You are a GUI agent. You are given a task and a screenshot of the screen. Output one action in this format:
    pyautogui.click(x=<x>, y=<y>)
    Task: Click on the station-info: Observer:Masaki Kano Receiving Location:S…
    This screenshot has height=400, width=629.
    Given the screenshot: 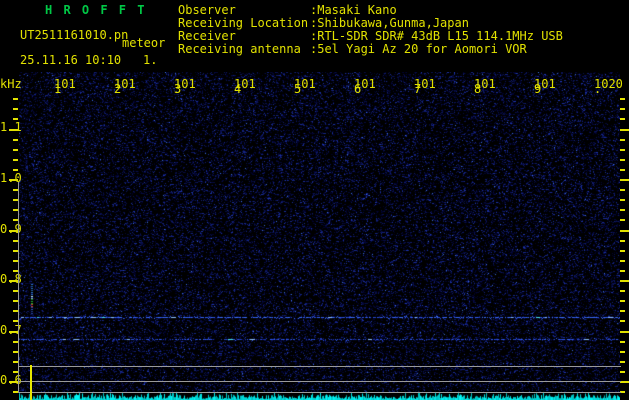 What is the action you would take?
    pyautogui.click(x=398, y=30)
    